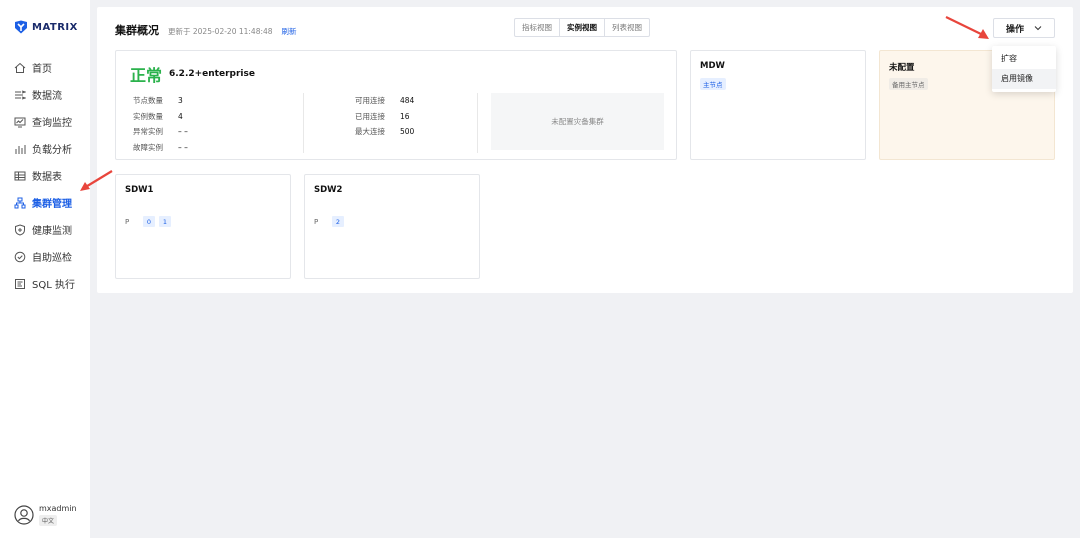 The image size is (1080, 538). Describe the element at coordinates (778, 105) in the screenshot. I see `node-card-mdw: MDW 主节点` at that location.